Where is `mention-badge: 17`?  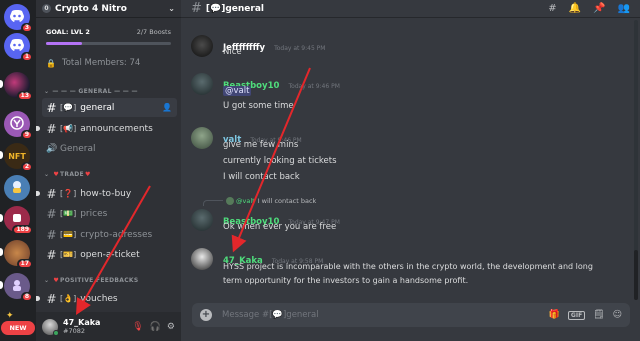
mention-badge: 17 is located at coordinates (24, 264).